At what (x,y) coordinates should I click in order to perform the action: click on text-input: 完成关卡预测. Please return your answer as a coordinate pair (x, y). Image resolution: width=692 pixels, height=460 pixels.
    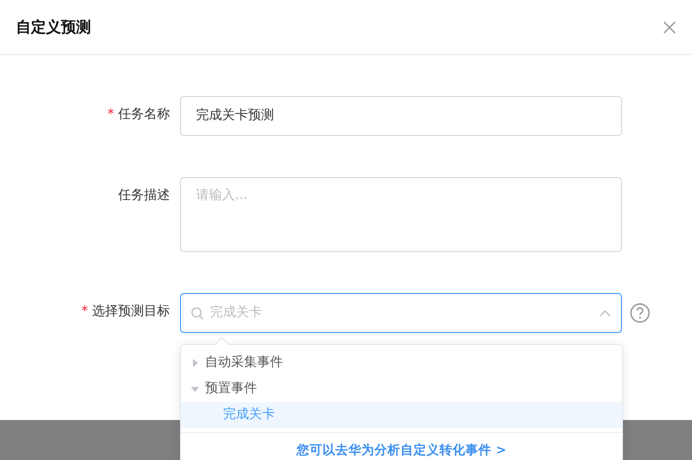
    Looking at the image, I should click on (401, 116).